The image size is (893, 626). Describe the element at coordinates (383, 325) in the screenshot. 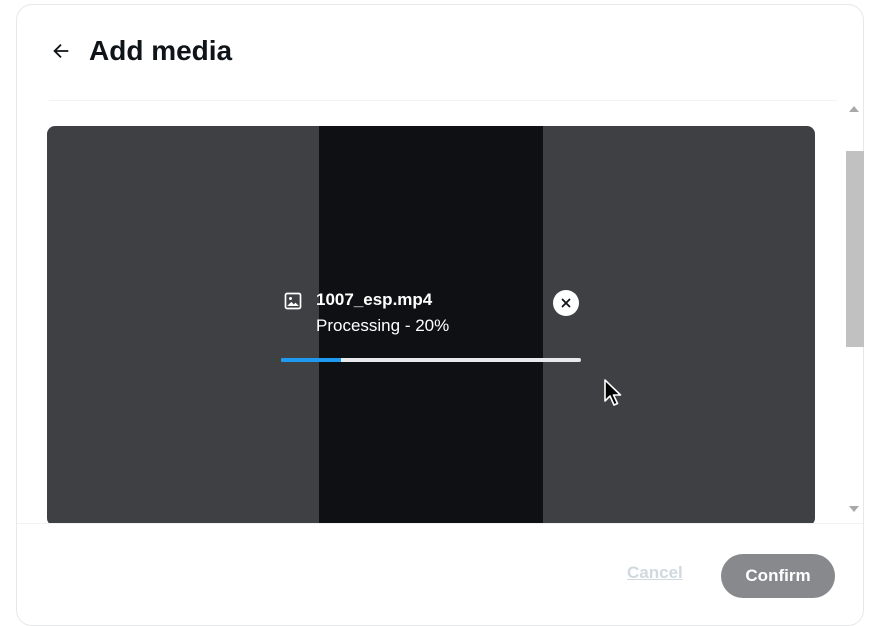

I see `processing-status: Processing - 20%` at that location.